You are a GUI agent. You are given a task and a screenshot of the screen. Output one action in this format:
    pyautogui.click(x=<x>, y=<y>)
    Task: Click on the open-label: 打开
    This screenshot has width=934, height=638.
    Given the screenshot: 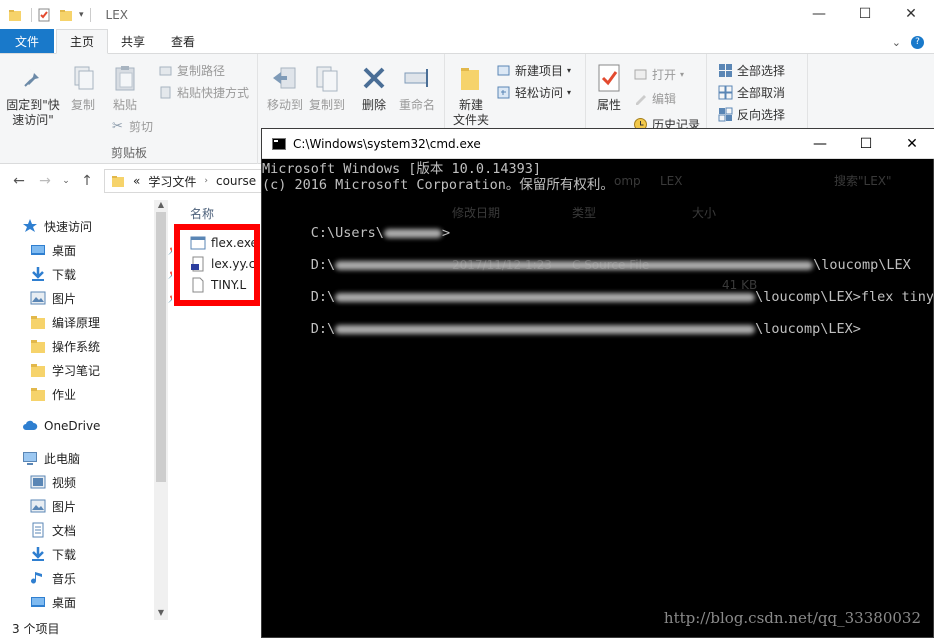 What is the action you would take?
    pyautogui.click(x=664, y=75)
    